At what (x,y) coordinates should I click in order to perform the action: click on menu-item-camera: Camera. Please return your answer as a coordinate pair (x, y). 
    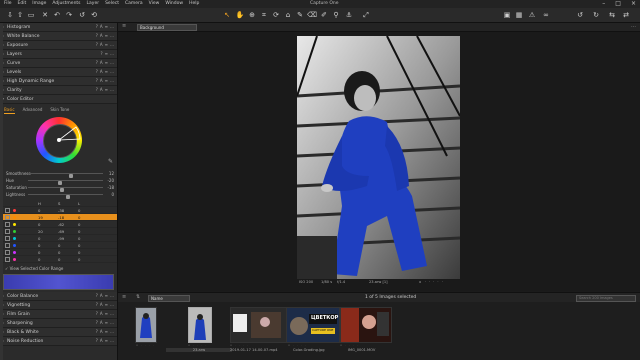
    Looking at the image, I should click on (134, 3).